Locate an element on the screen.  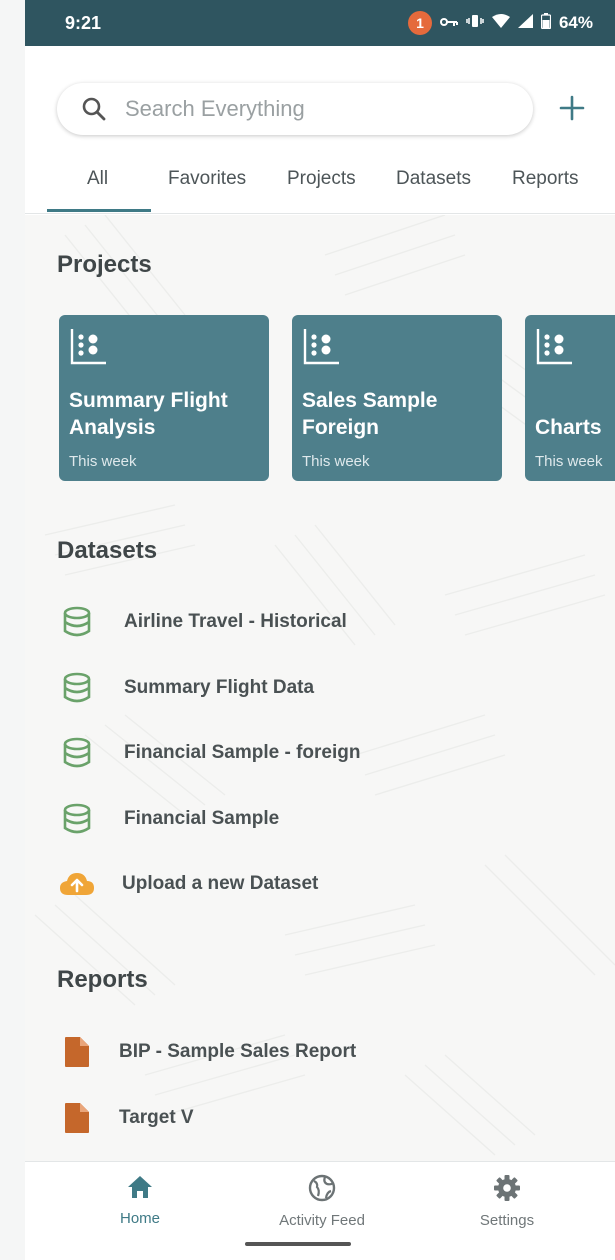
report-label: BIP - Sample Sales Report is located at coordinates (238, 1051).